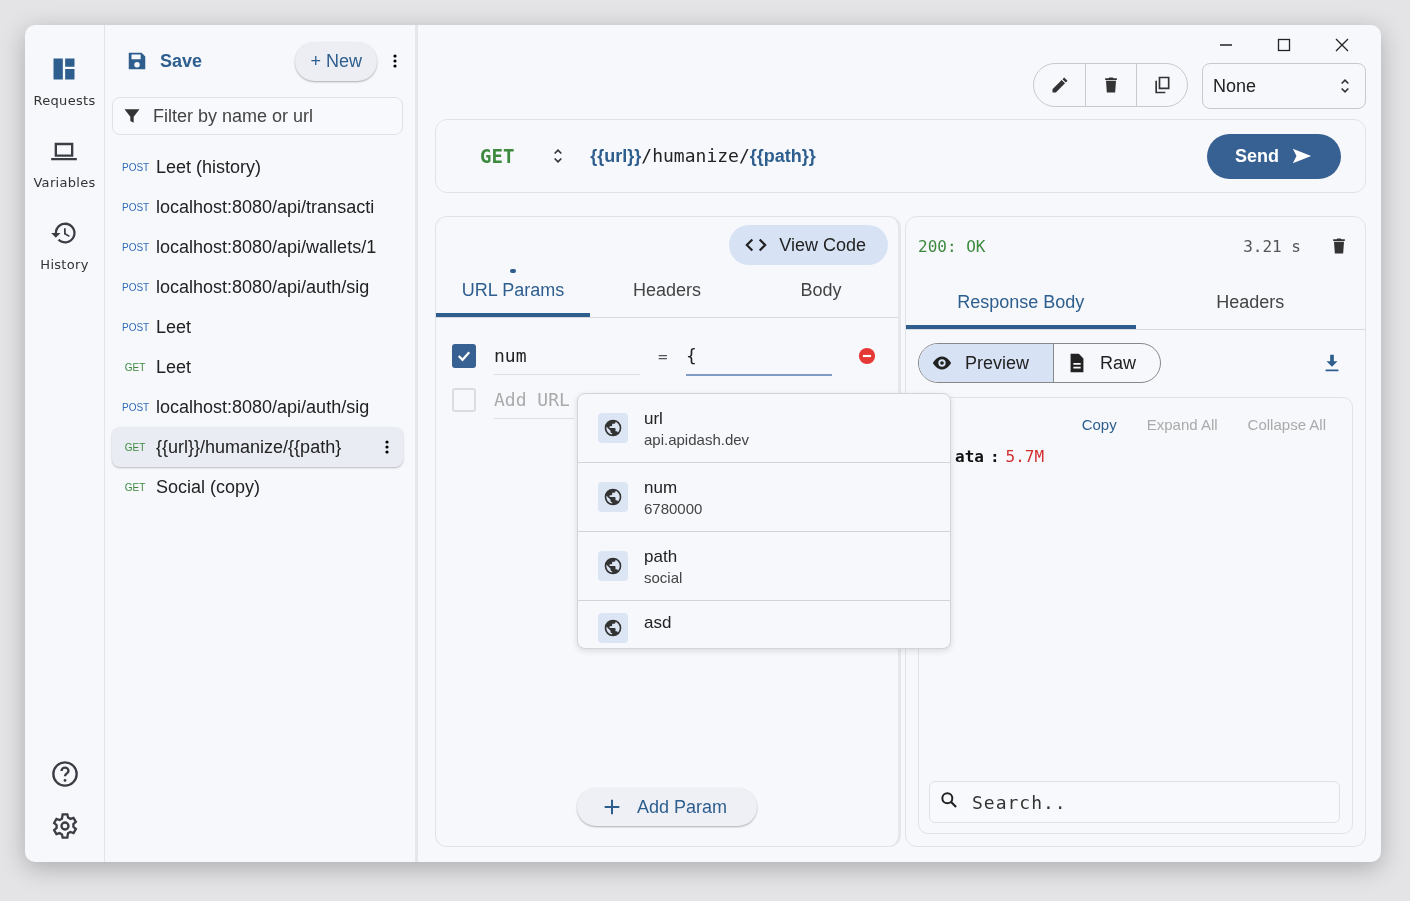 The height and width of the screenshot is (901, 1410). Describe the element at coordinates (1021, 305) in the screenshot. I see `response-tab: Response Body` at that location.